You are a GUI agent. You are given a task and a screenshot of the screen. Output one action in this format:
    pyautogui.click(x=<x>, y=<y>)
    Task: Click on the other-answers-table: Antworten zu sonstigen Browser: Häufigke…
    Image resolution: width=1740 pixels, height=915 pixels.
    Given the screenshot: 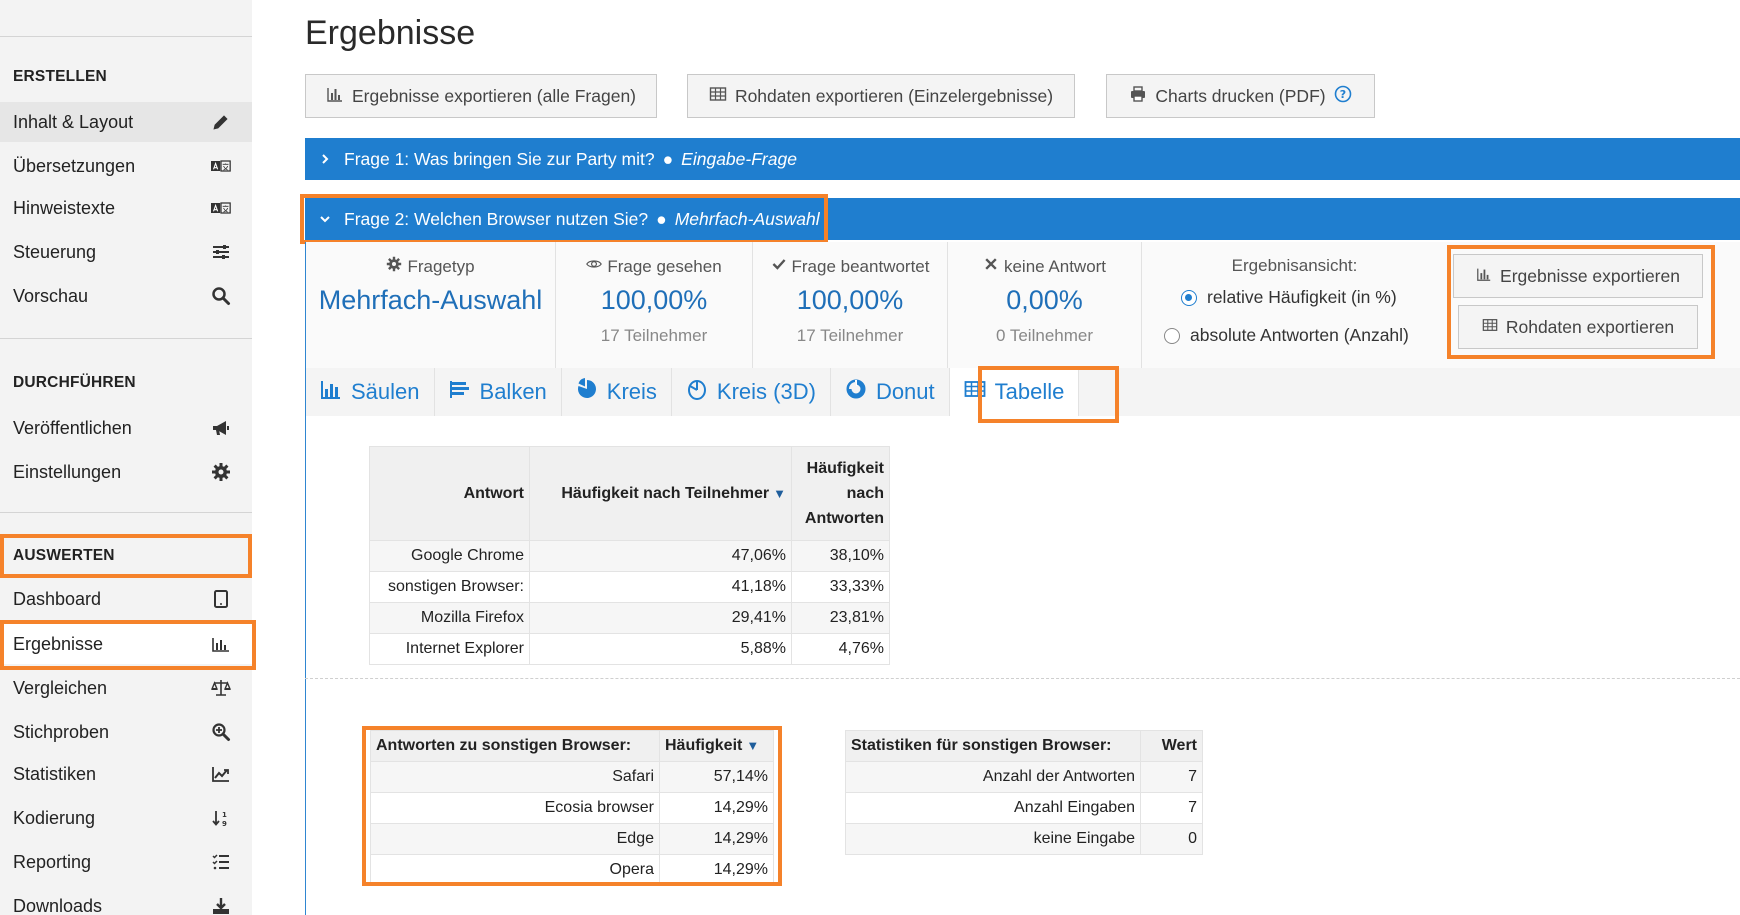 What is the action you would take?
    pyautogui.click(x=572, y=808)
    